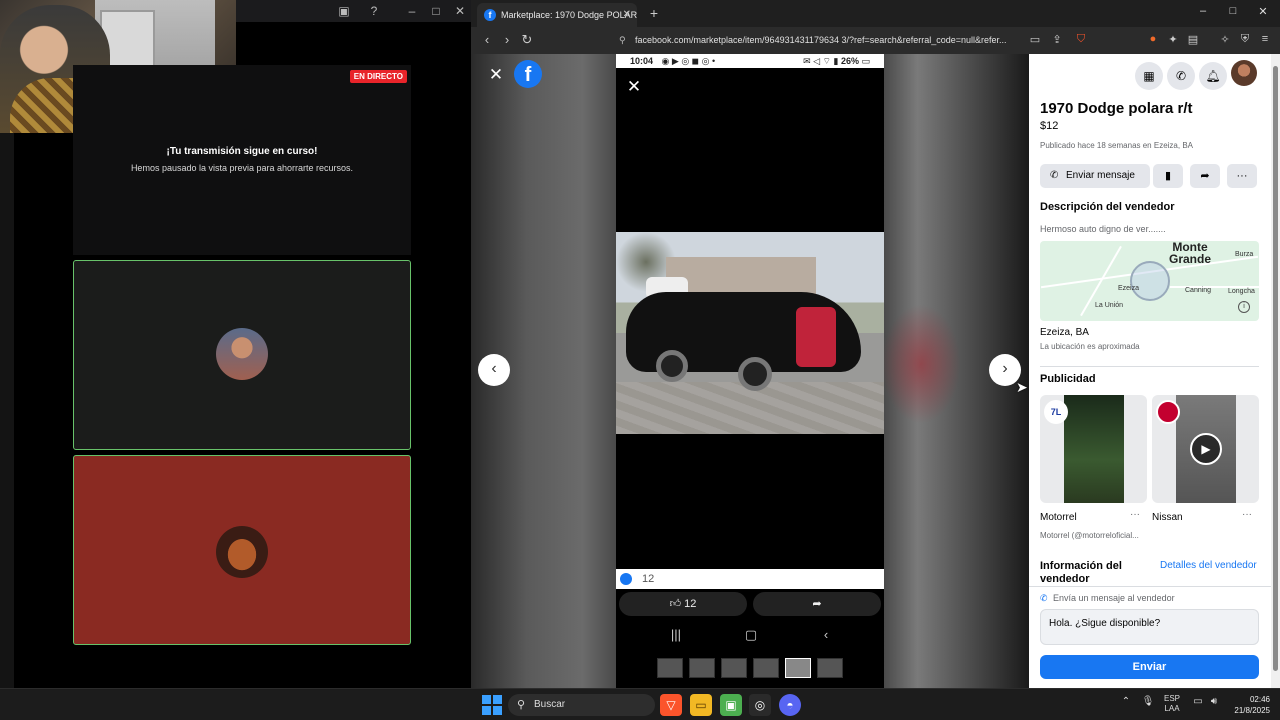  Describe the element at coordinates (1081, 39) in the screenshot. I see `brave-shield-icon: ⛉` at that location.